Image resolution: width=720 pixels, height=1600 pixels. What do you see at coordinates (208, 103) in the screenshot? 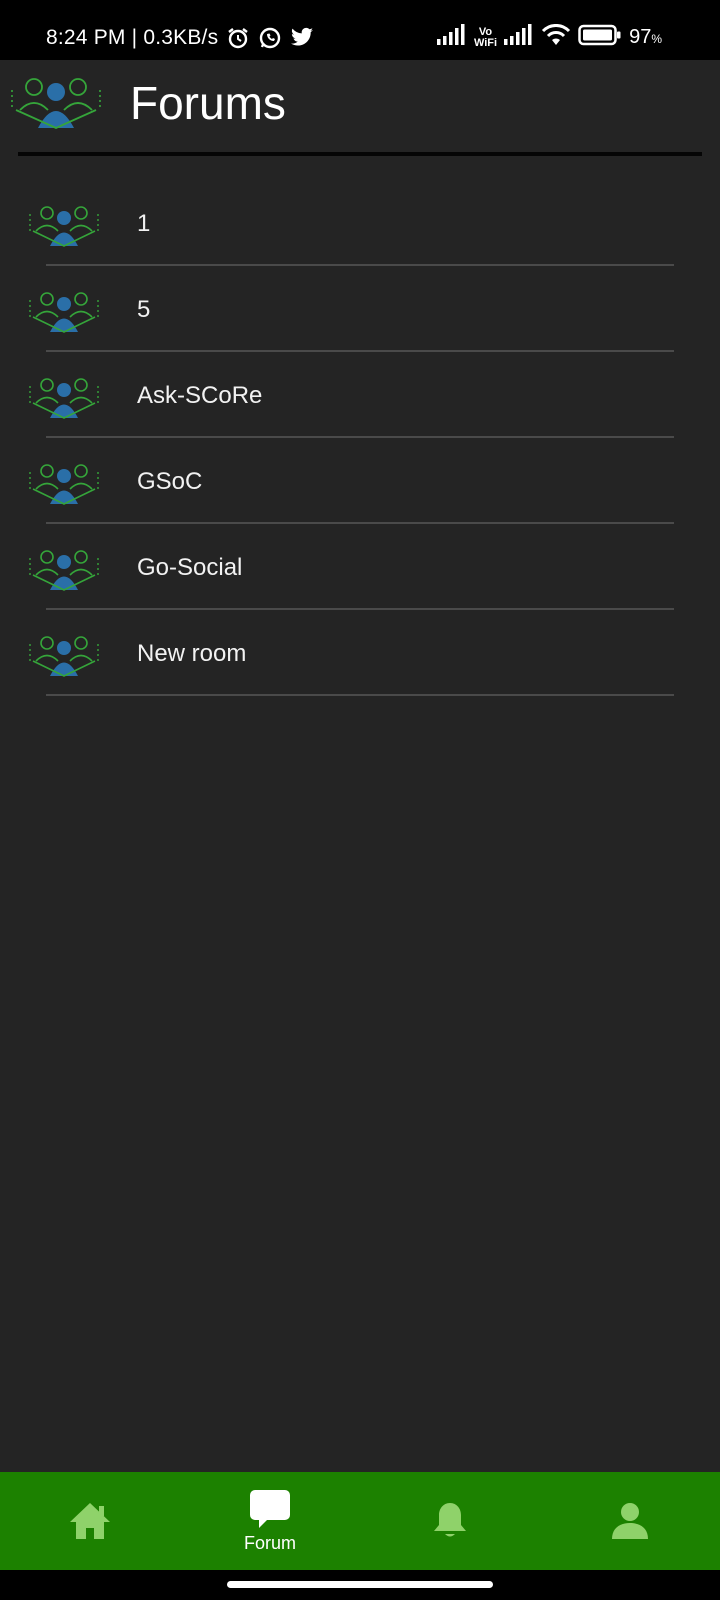
I see `page-title: Forums` at bounding box center [208, 103].